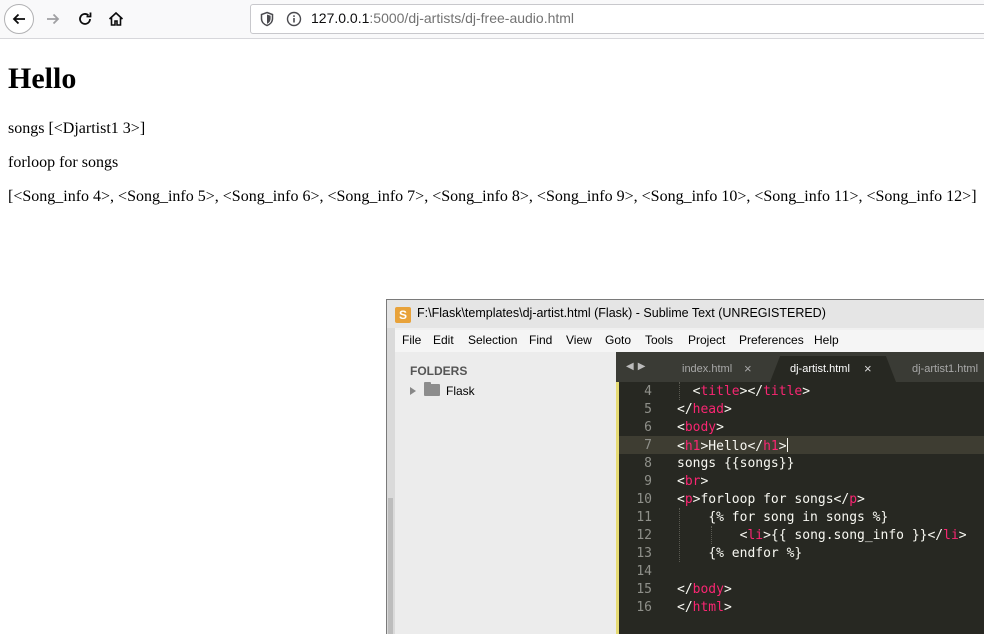 This screenshot has width=984, height=634. Describe the element at coordinates (644, 553) in the screenshot. I see `line-number: 13` at that location.